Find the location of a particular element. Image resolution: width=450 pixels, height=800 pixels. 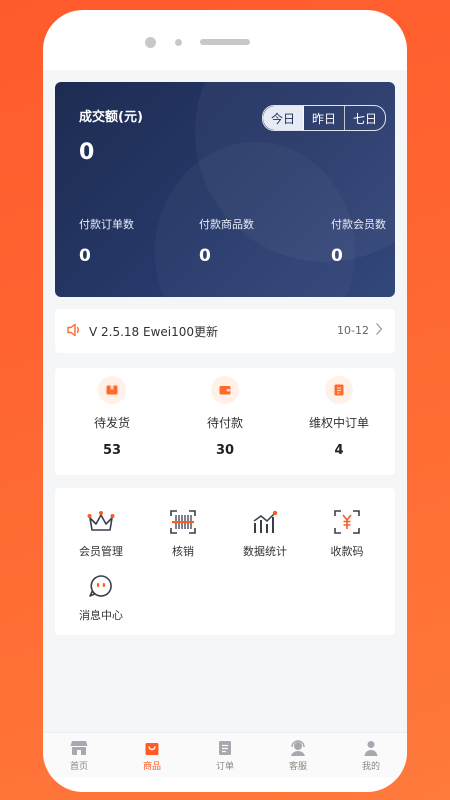

chart-icon is located at coordinates (265, 522).